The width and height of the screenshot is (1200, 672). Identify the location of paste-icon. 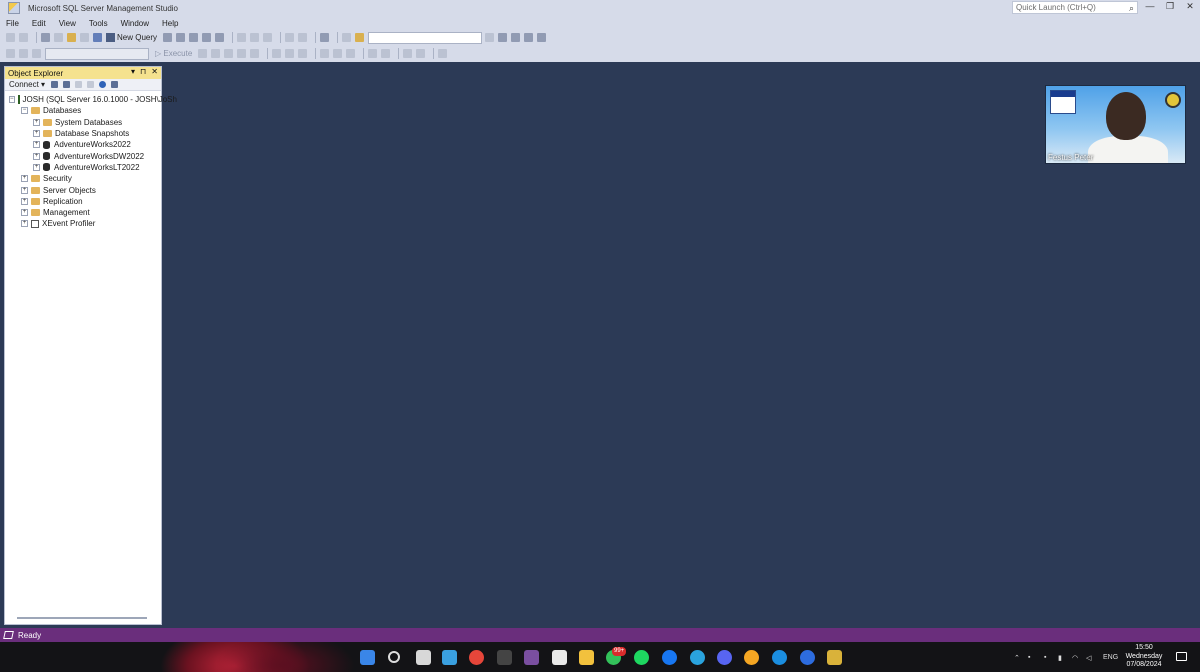
(268, 37).